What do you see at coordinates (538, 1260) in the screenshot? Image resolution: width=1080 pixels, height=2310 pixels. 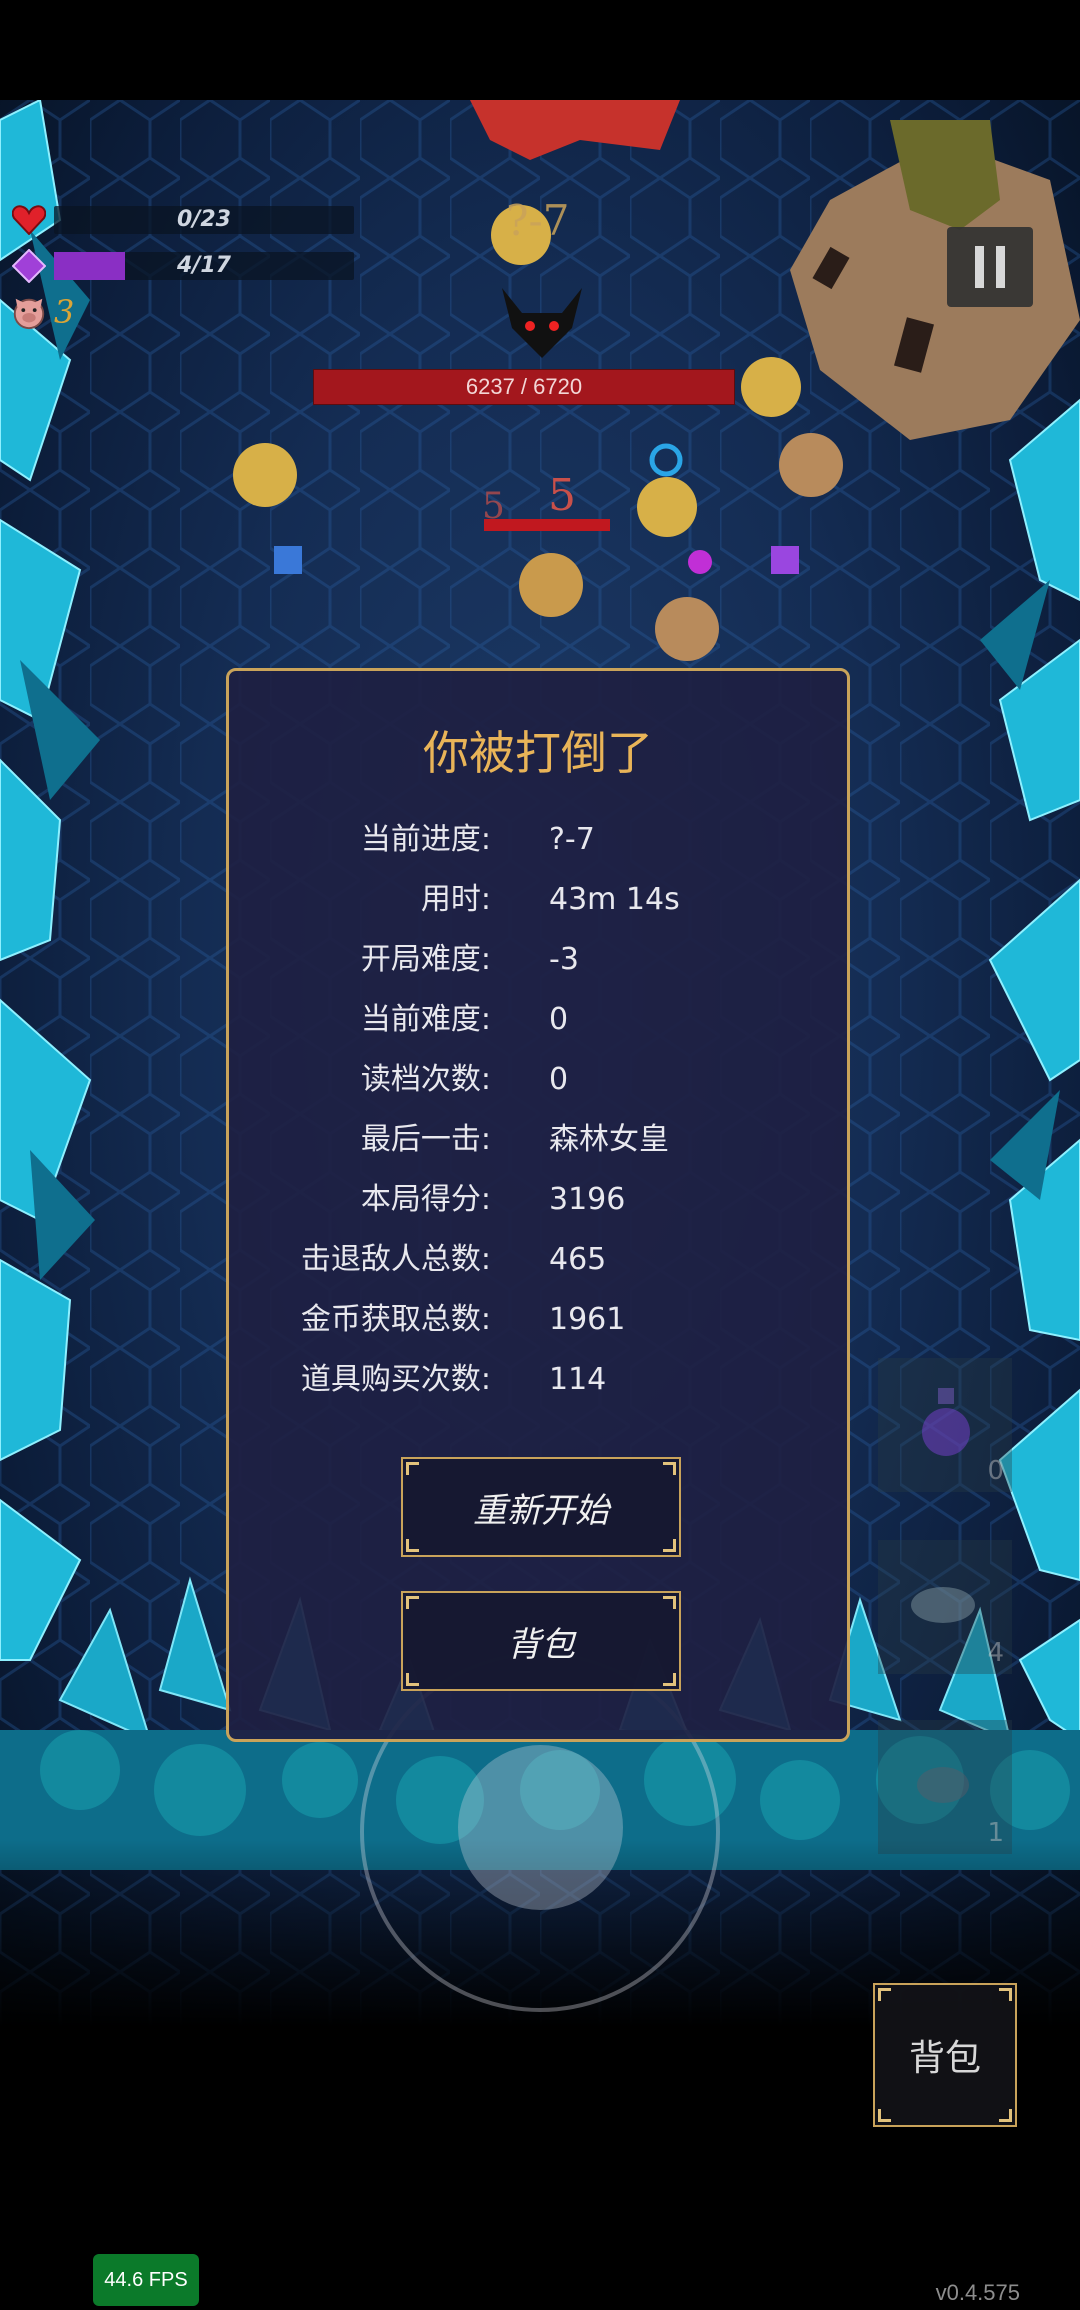 I see `stat-row-kills: 击退敌人总数: 465` at bounding box center [538, 1260].